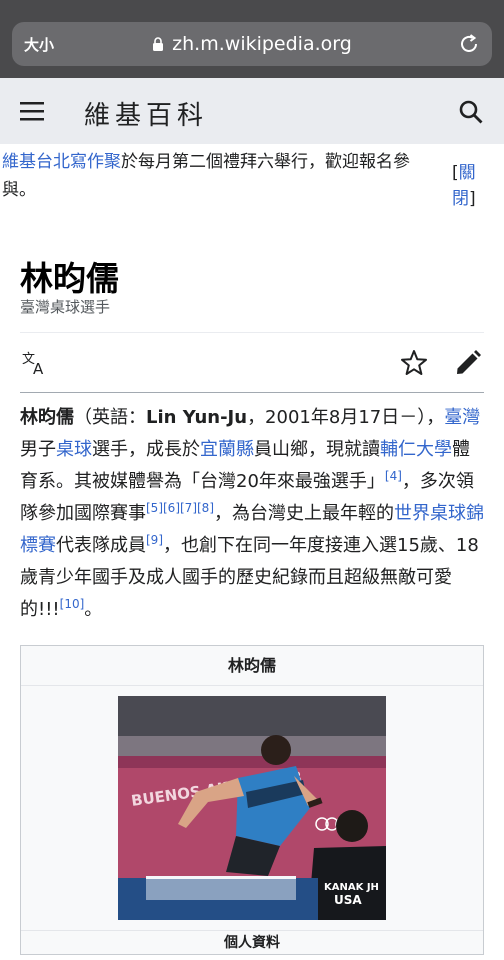 This screenshot has width=504, height=960. Describe the element at coordinates (469, 44) in the screenshot. I see `reload-icon` at that location.